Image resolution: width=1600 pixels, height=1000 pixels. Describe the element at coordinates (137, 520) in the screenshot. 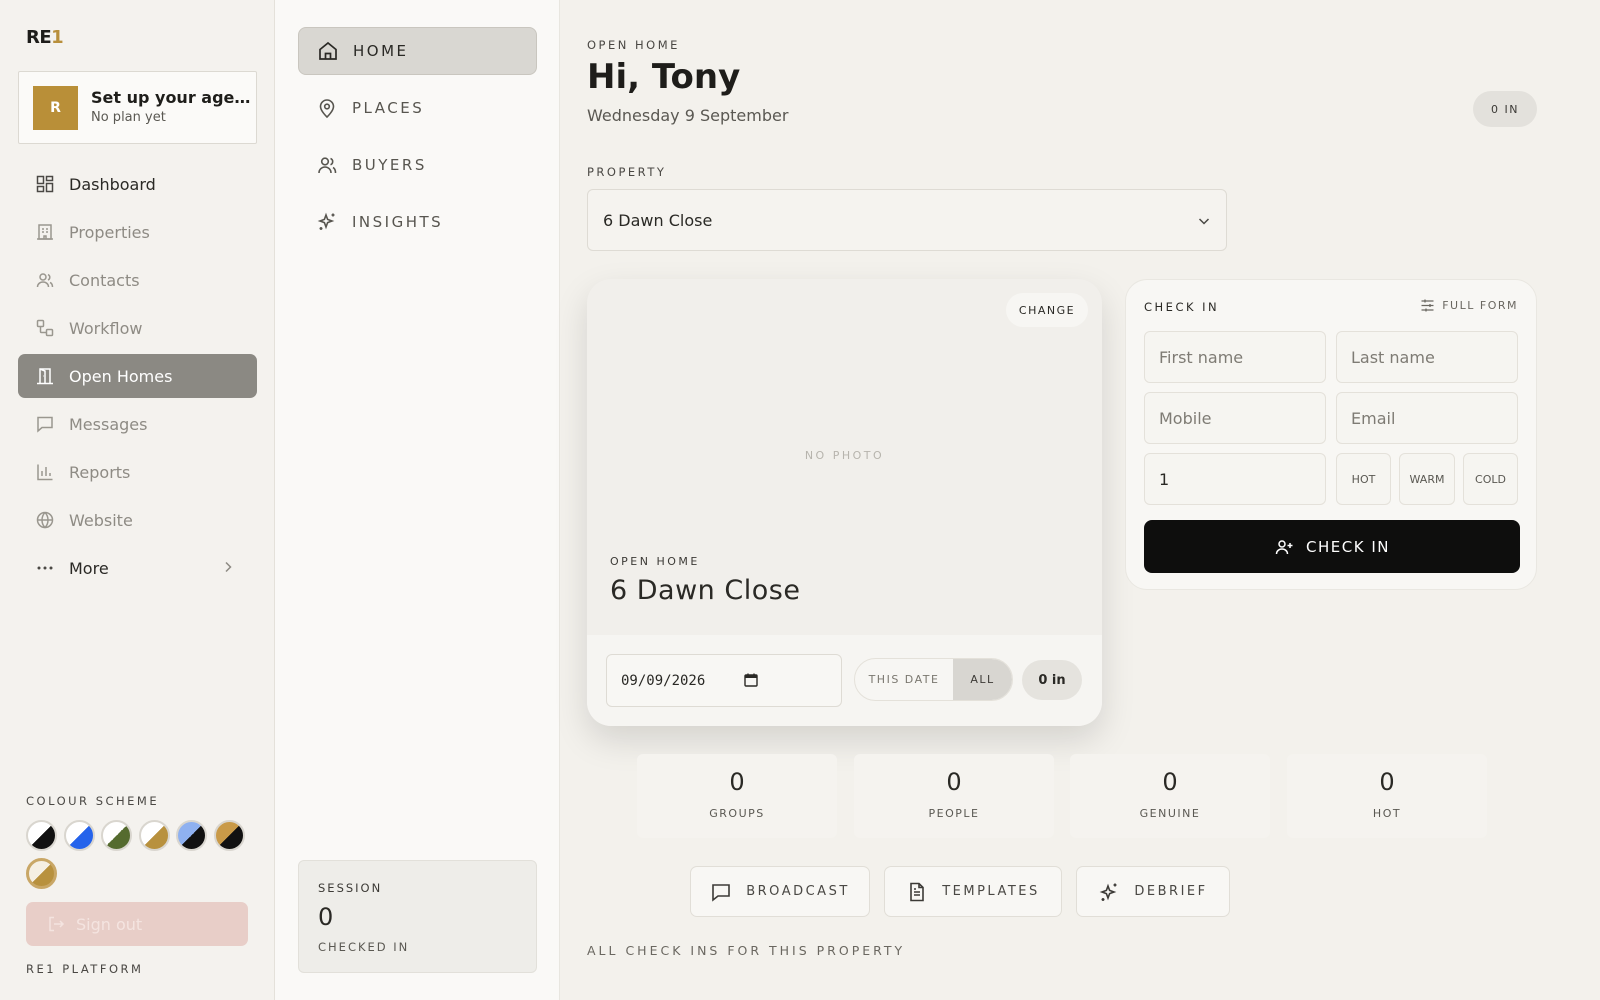

I see `sidebar-item-website: Website` at that location.